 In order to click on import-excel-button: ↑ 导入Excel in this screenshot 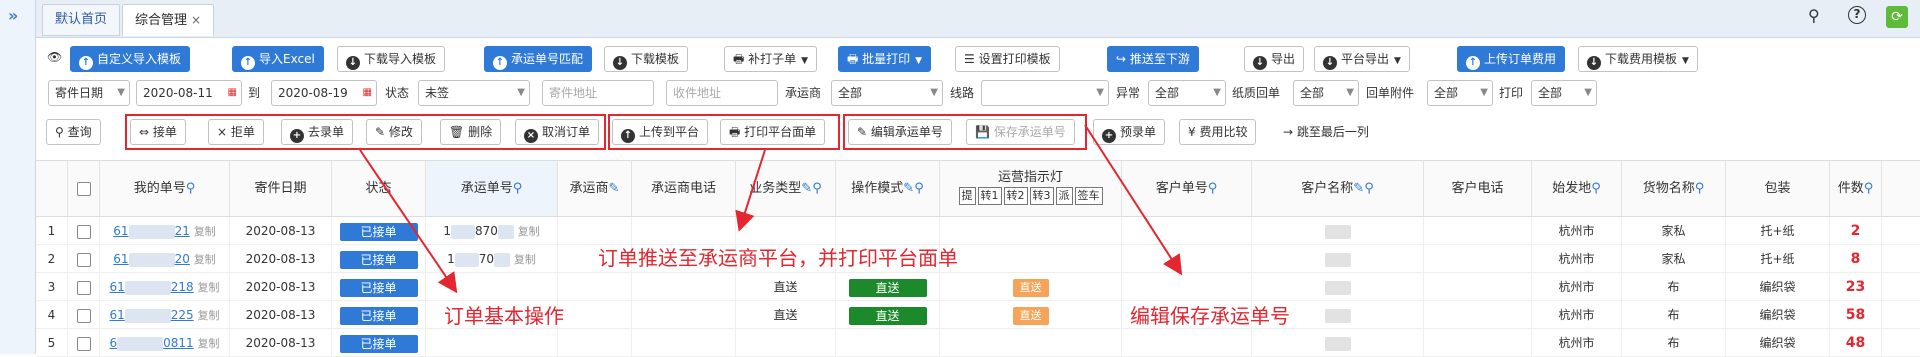, I will do `click(278, 59)`.